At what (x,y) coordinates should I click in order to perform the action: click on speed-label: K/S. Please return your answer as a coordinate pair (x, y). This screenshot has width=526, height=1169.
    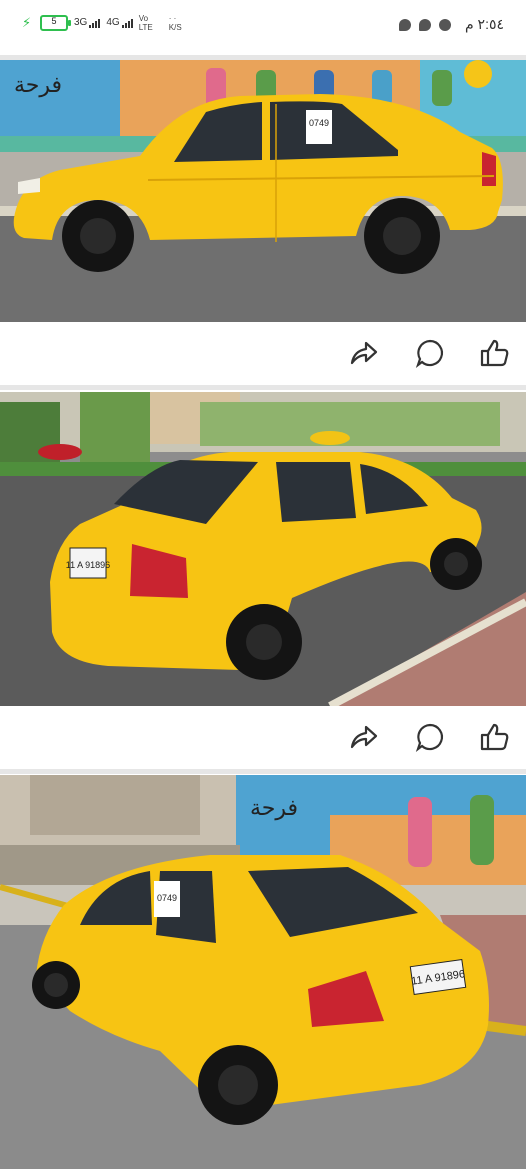
    Looking at the image, I should click on (175, 27).